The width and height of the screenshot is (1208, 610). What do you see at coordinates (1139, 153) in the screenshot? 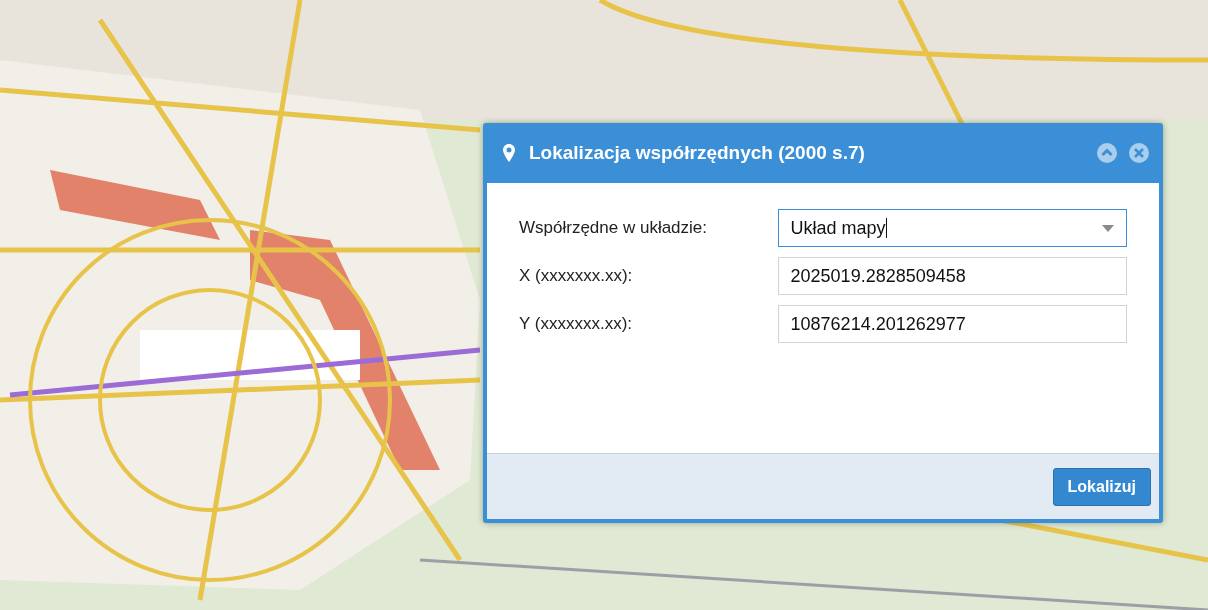
I see `close-icon` at bounding box center [1139, 153].